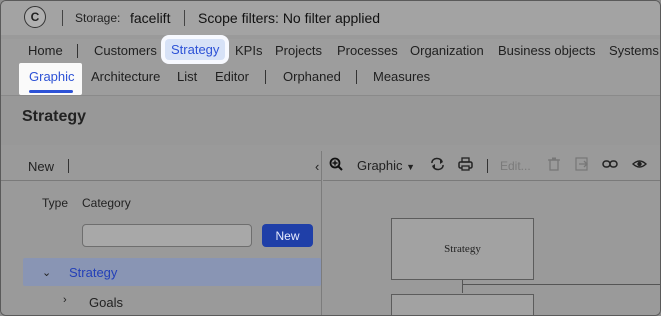  What do you see at coordinates (195, 49) in the screenshot?
I see `nav-strategy: Strategy` at bounding box center [195, 49].